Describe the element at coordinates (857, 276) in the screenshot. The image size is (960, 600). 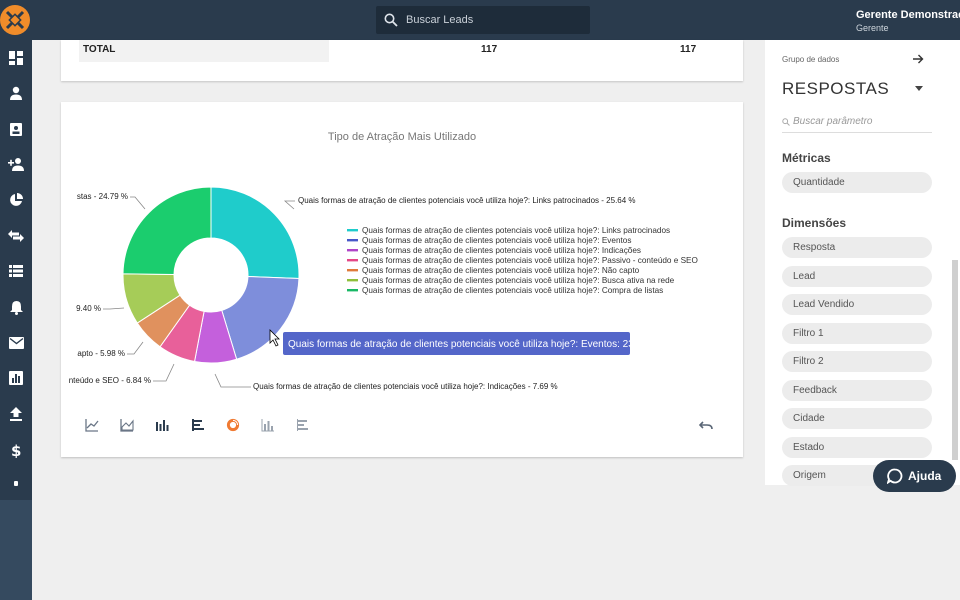
I see `dimension-chip: Lead` at that location.